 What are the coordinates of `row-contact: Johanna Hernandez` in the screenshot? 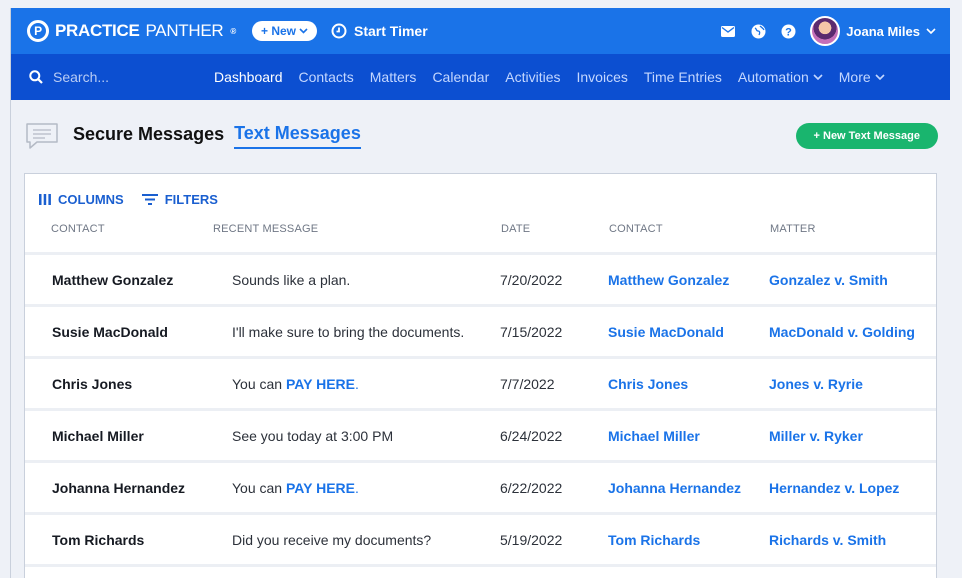 It's located at (119, 487).